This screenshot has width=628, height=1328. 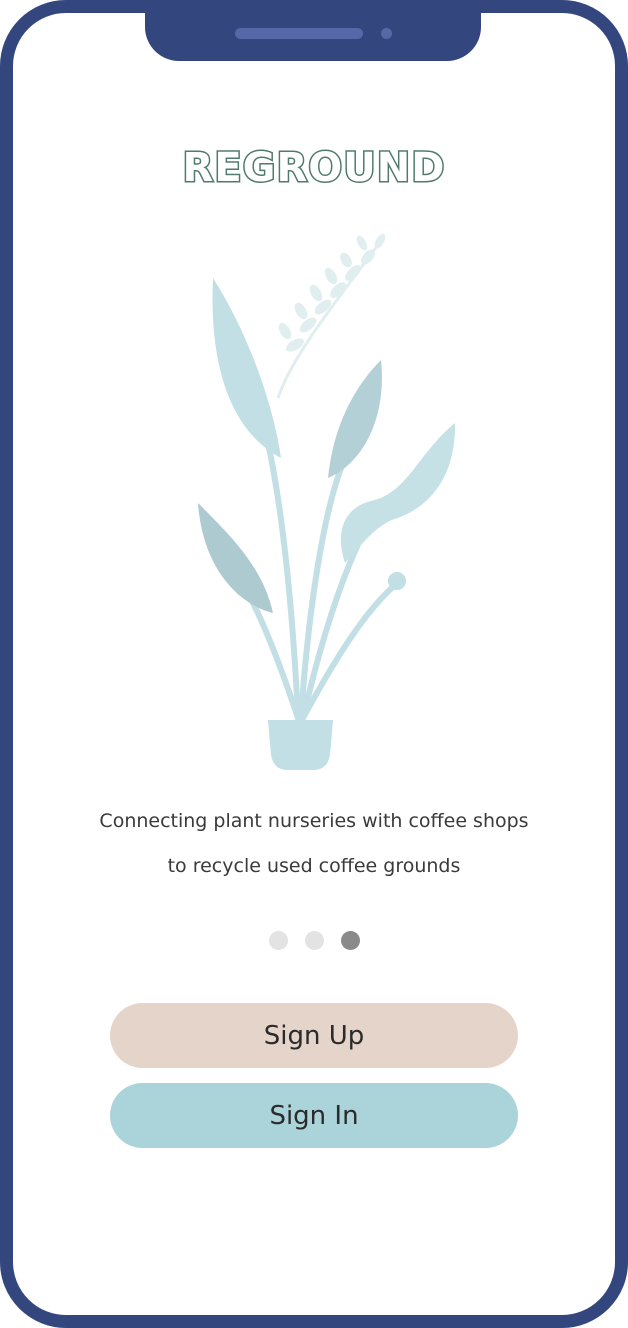 I want to click on carousel-pagination, so click(x=314, y=940).